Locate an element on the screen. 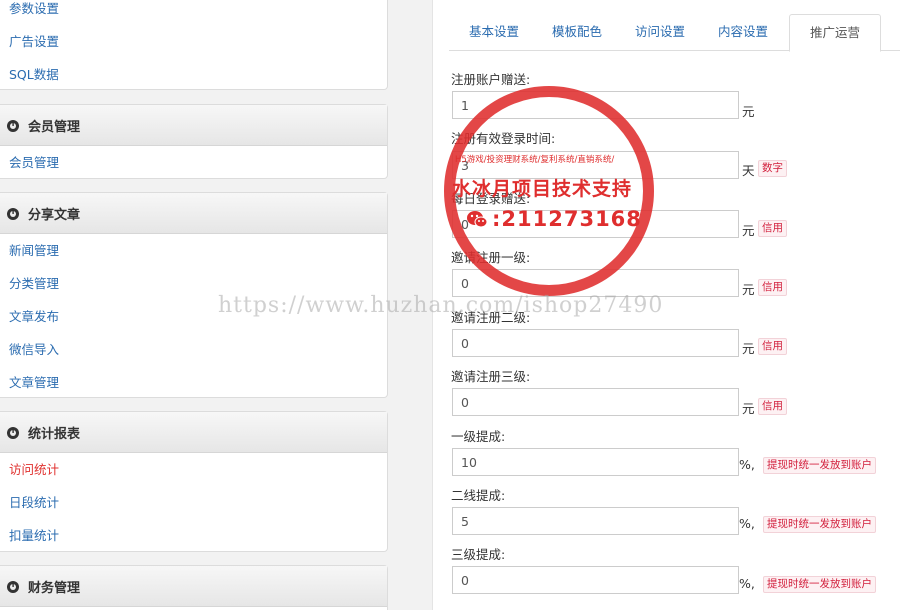 The width and height of the screenshot is (900, 610). watermark-stamp-contact: :211273168 is located at coordinates (554, 219).